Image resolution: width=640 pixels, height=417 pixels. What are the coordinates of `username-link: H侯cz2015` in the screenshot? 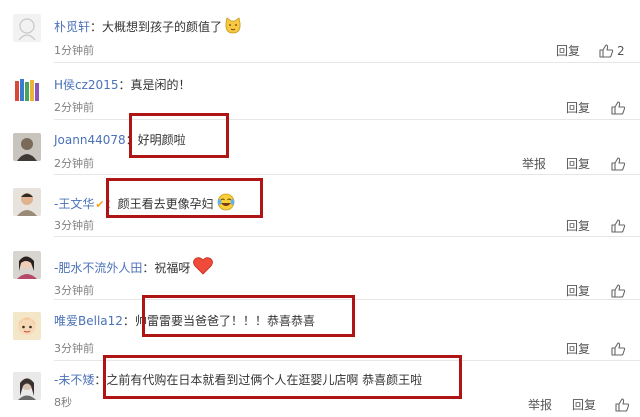 It's located at (86, 85).